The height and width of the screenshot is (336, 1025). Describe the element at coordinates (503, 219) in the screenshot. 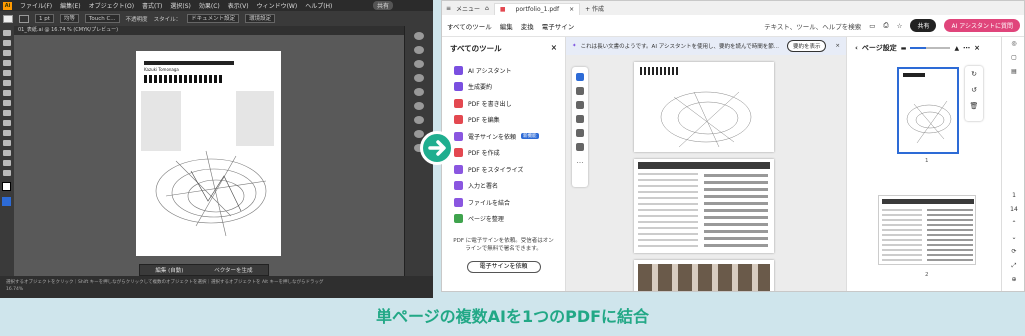

I see `tool-organize-pages: ページを整理` at that location.